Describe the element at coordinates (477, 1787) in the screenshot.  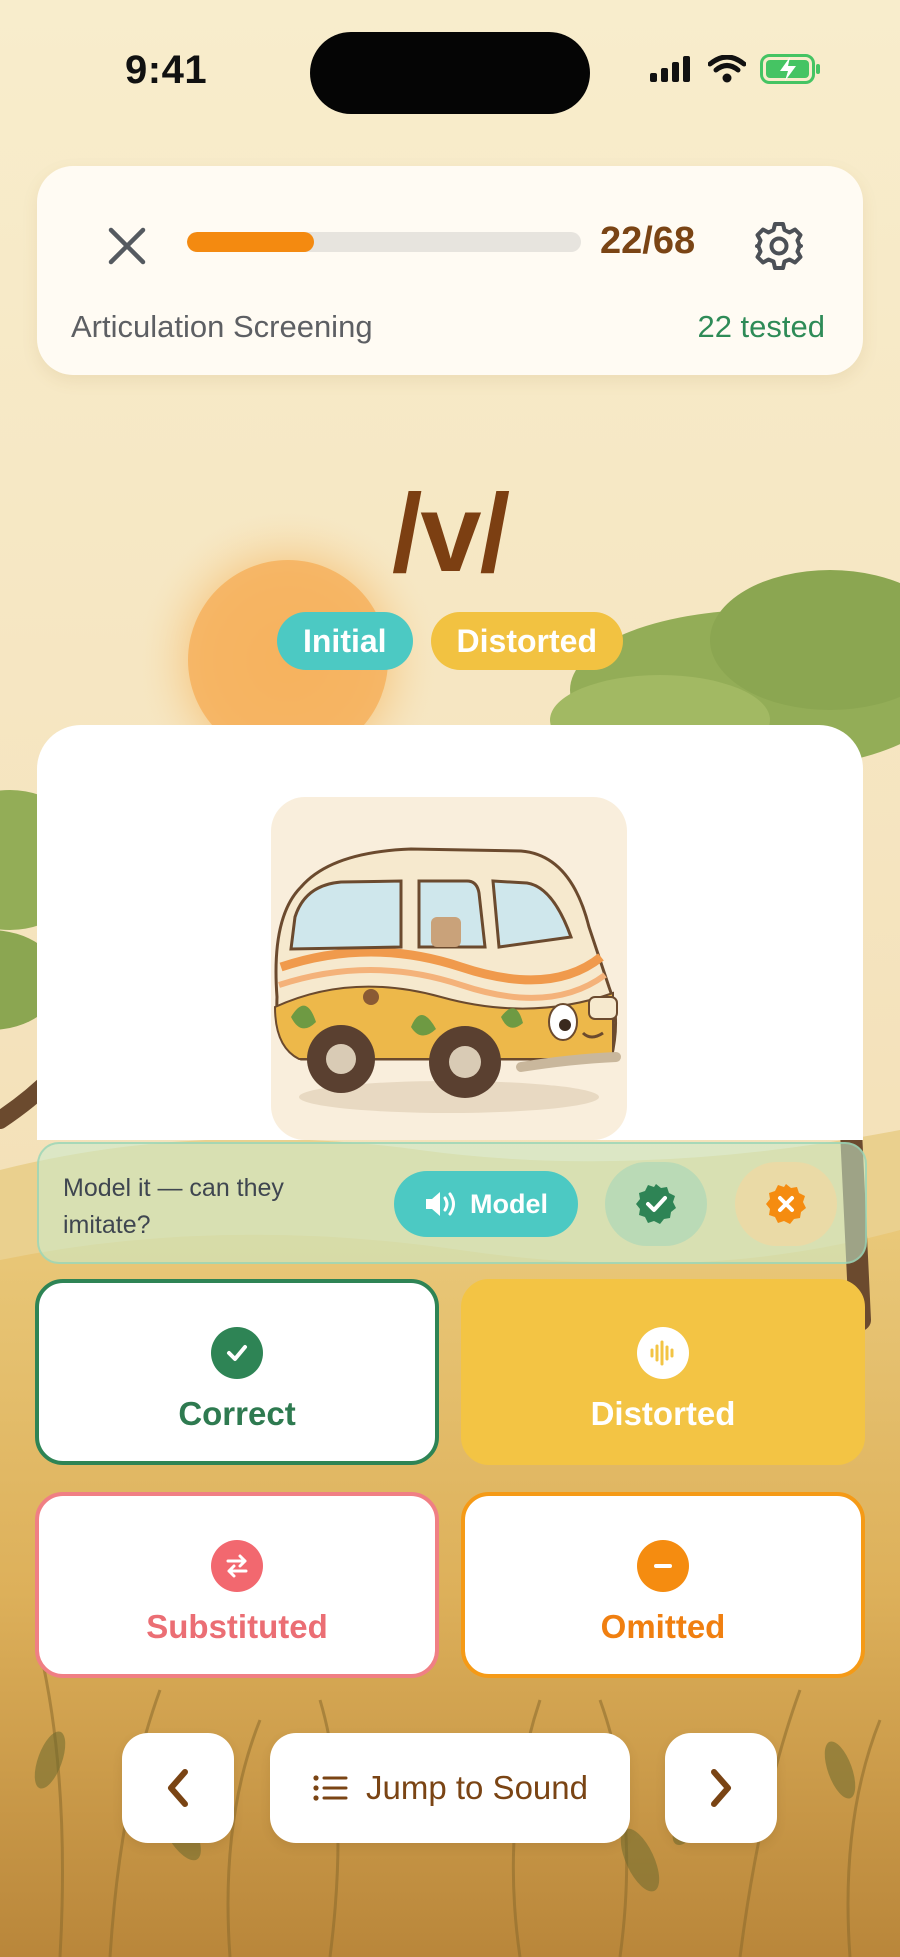
I see `jump-to-sound-label: Jump to Sound` at that location.